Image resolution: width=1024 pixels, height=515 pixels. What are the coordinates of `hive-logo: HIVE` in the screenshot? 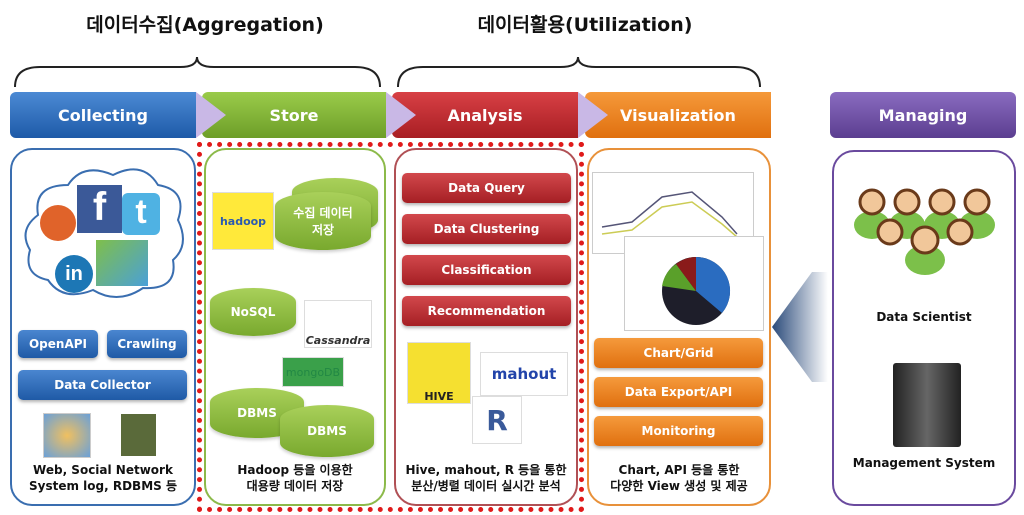 It's located at (439, 373).